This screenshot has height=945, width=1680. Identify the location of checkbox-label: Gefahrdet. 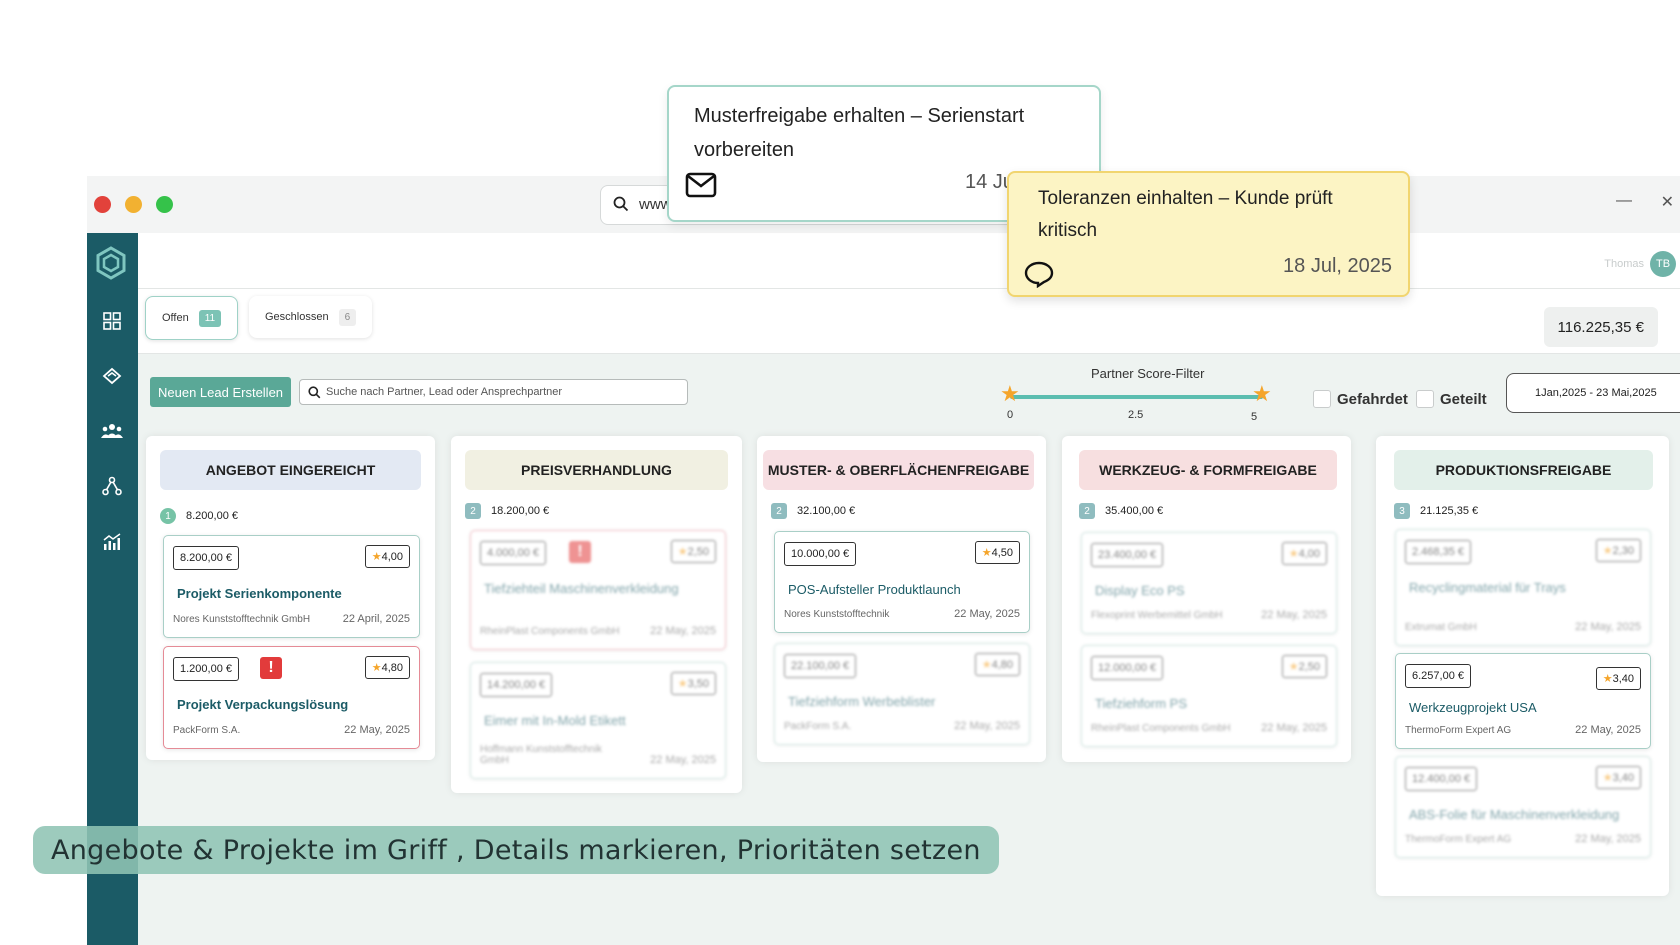
(1372, 399).